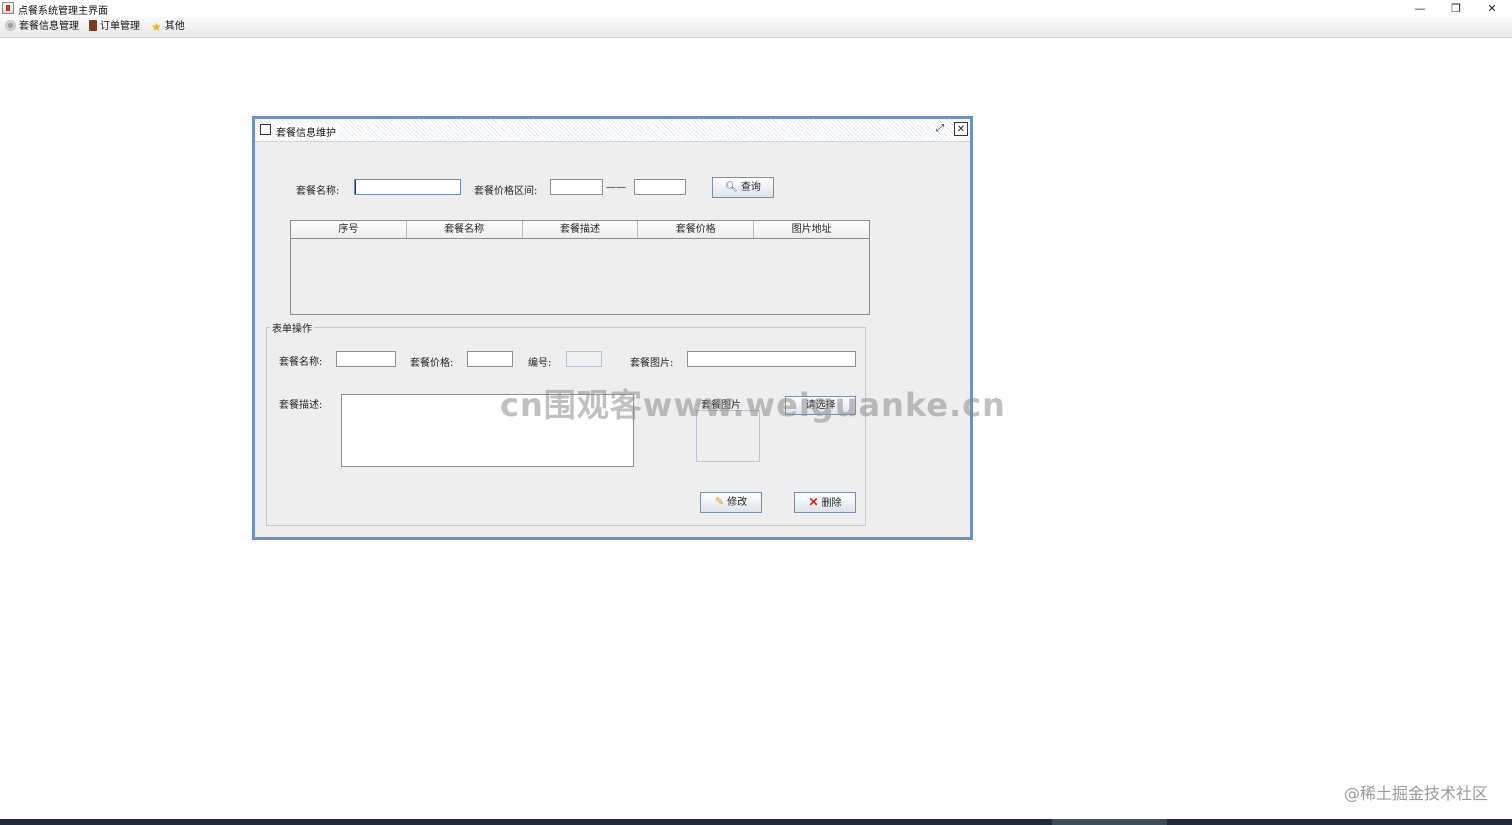 The width and height of the screenshot is (1512, 825). I want to click on column-header: 套餐描述, so click(581, 229).